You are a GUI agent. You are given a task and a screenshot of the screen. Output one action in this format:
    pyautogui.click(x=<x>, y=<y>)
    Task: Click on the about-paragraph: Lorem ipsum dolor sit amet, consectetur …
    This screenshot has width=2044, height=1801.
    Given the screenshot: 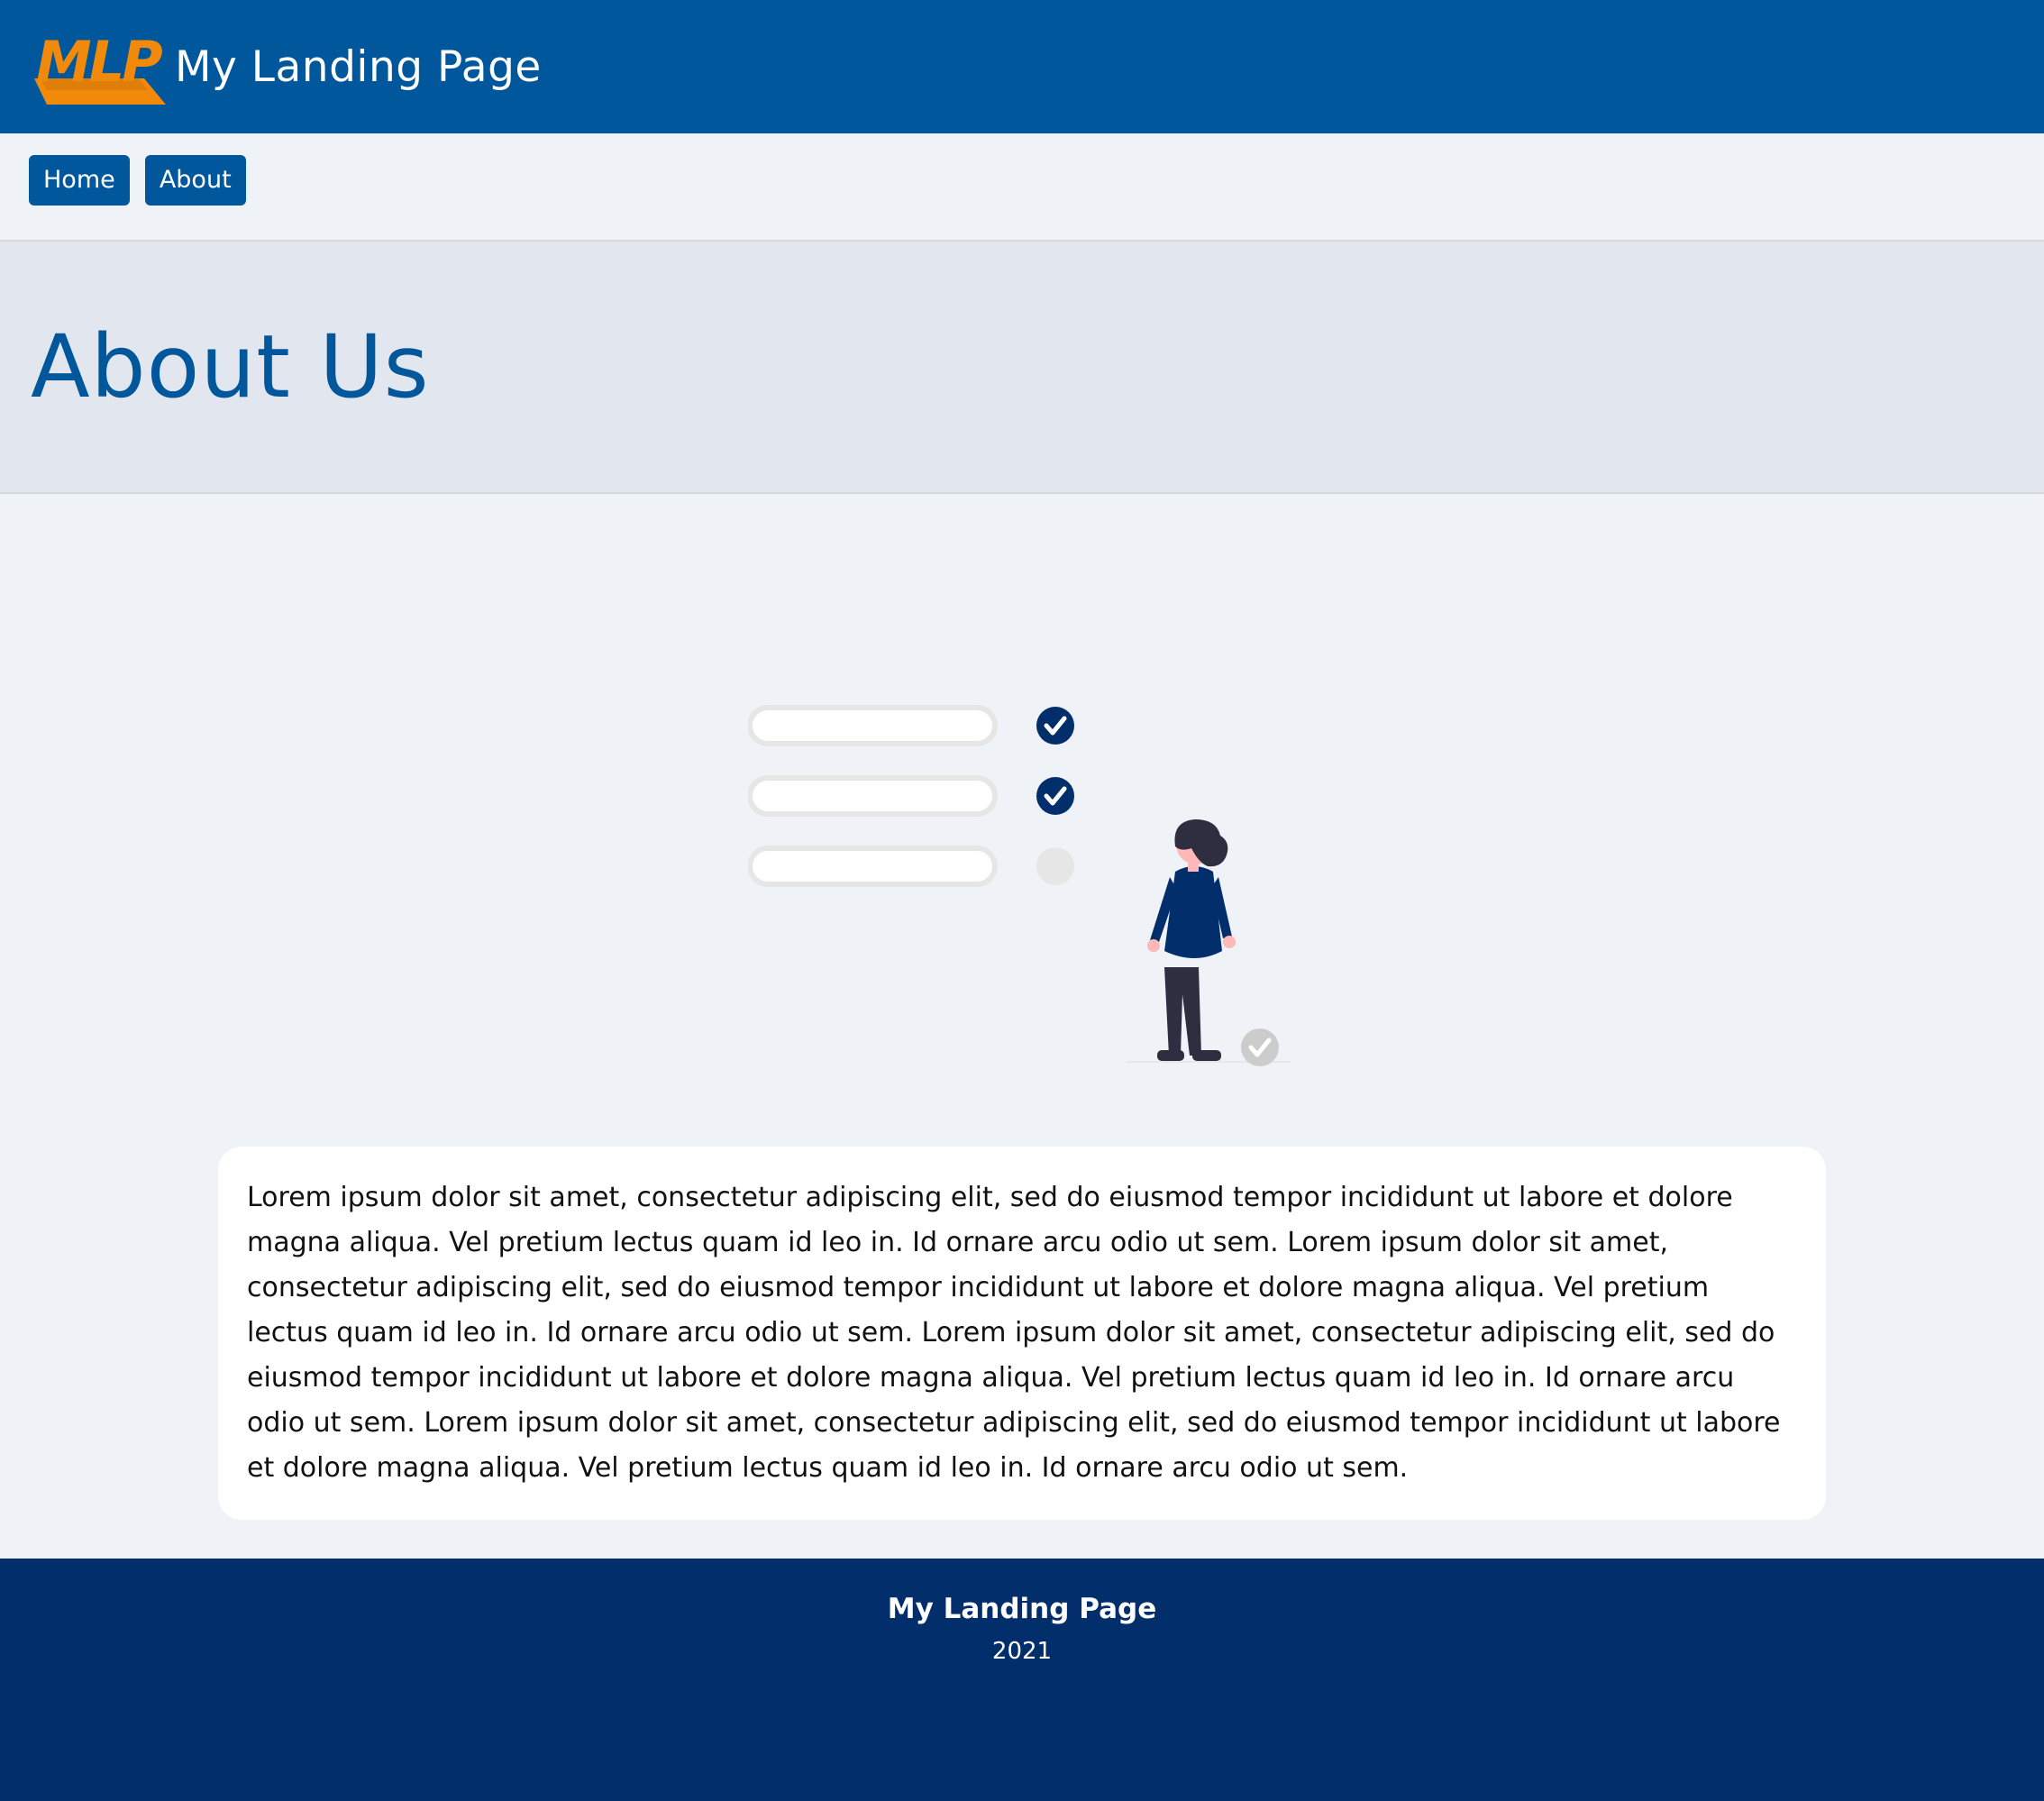 What is the action you would take?
    pyautogui.click(x=1014, y=1333)
    